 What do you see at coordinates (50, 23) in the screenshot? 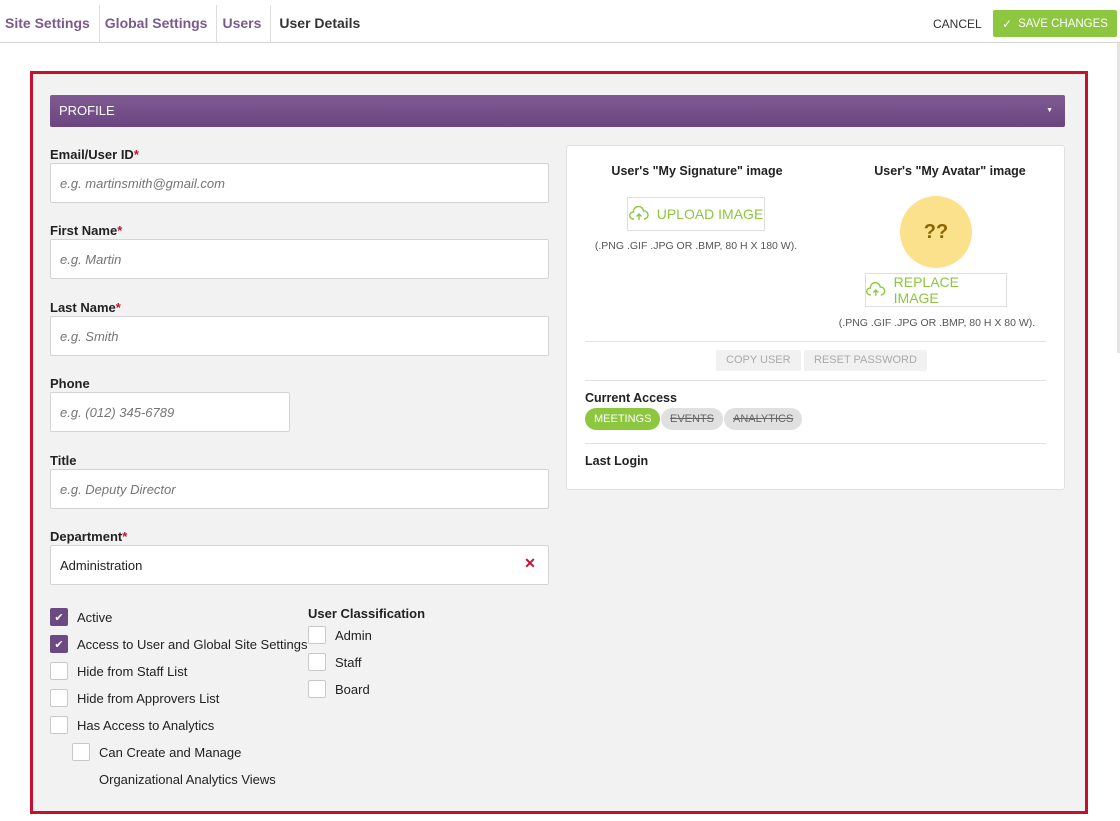
I see `breadcrumb-site-settings: Site Settings` at bounding box center [50, 23].